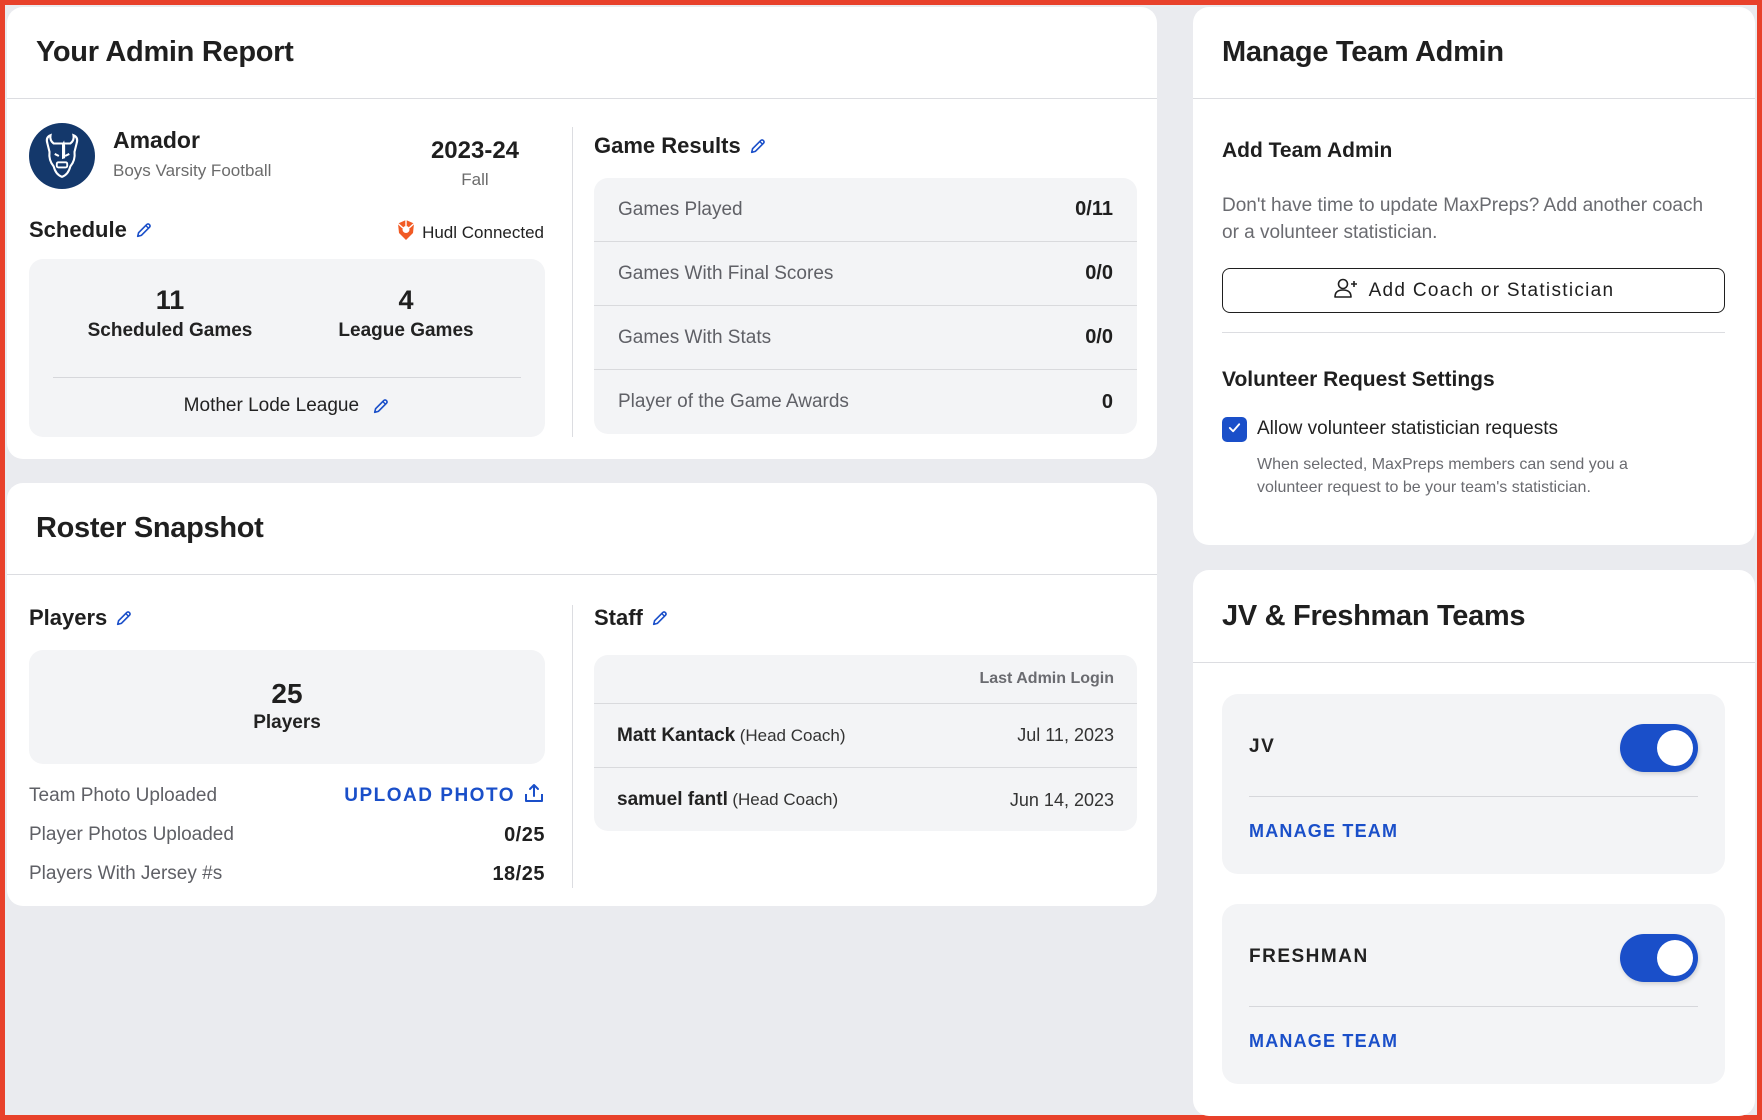  Describe the element at coordinates (287, 377) in the screenshot. I see `schedule-divider` at that location.